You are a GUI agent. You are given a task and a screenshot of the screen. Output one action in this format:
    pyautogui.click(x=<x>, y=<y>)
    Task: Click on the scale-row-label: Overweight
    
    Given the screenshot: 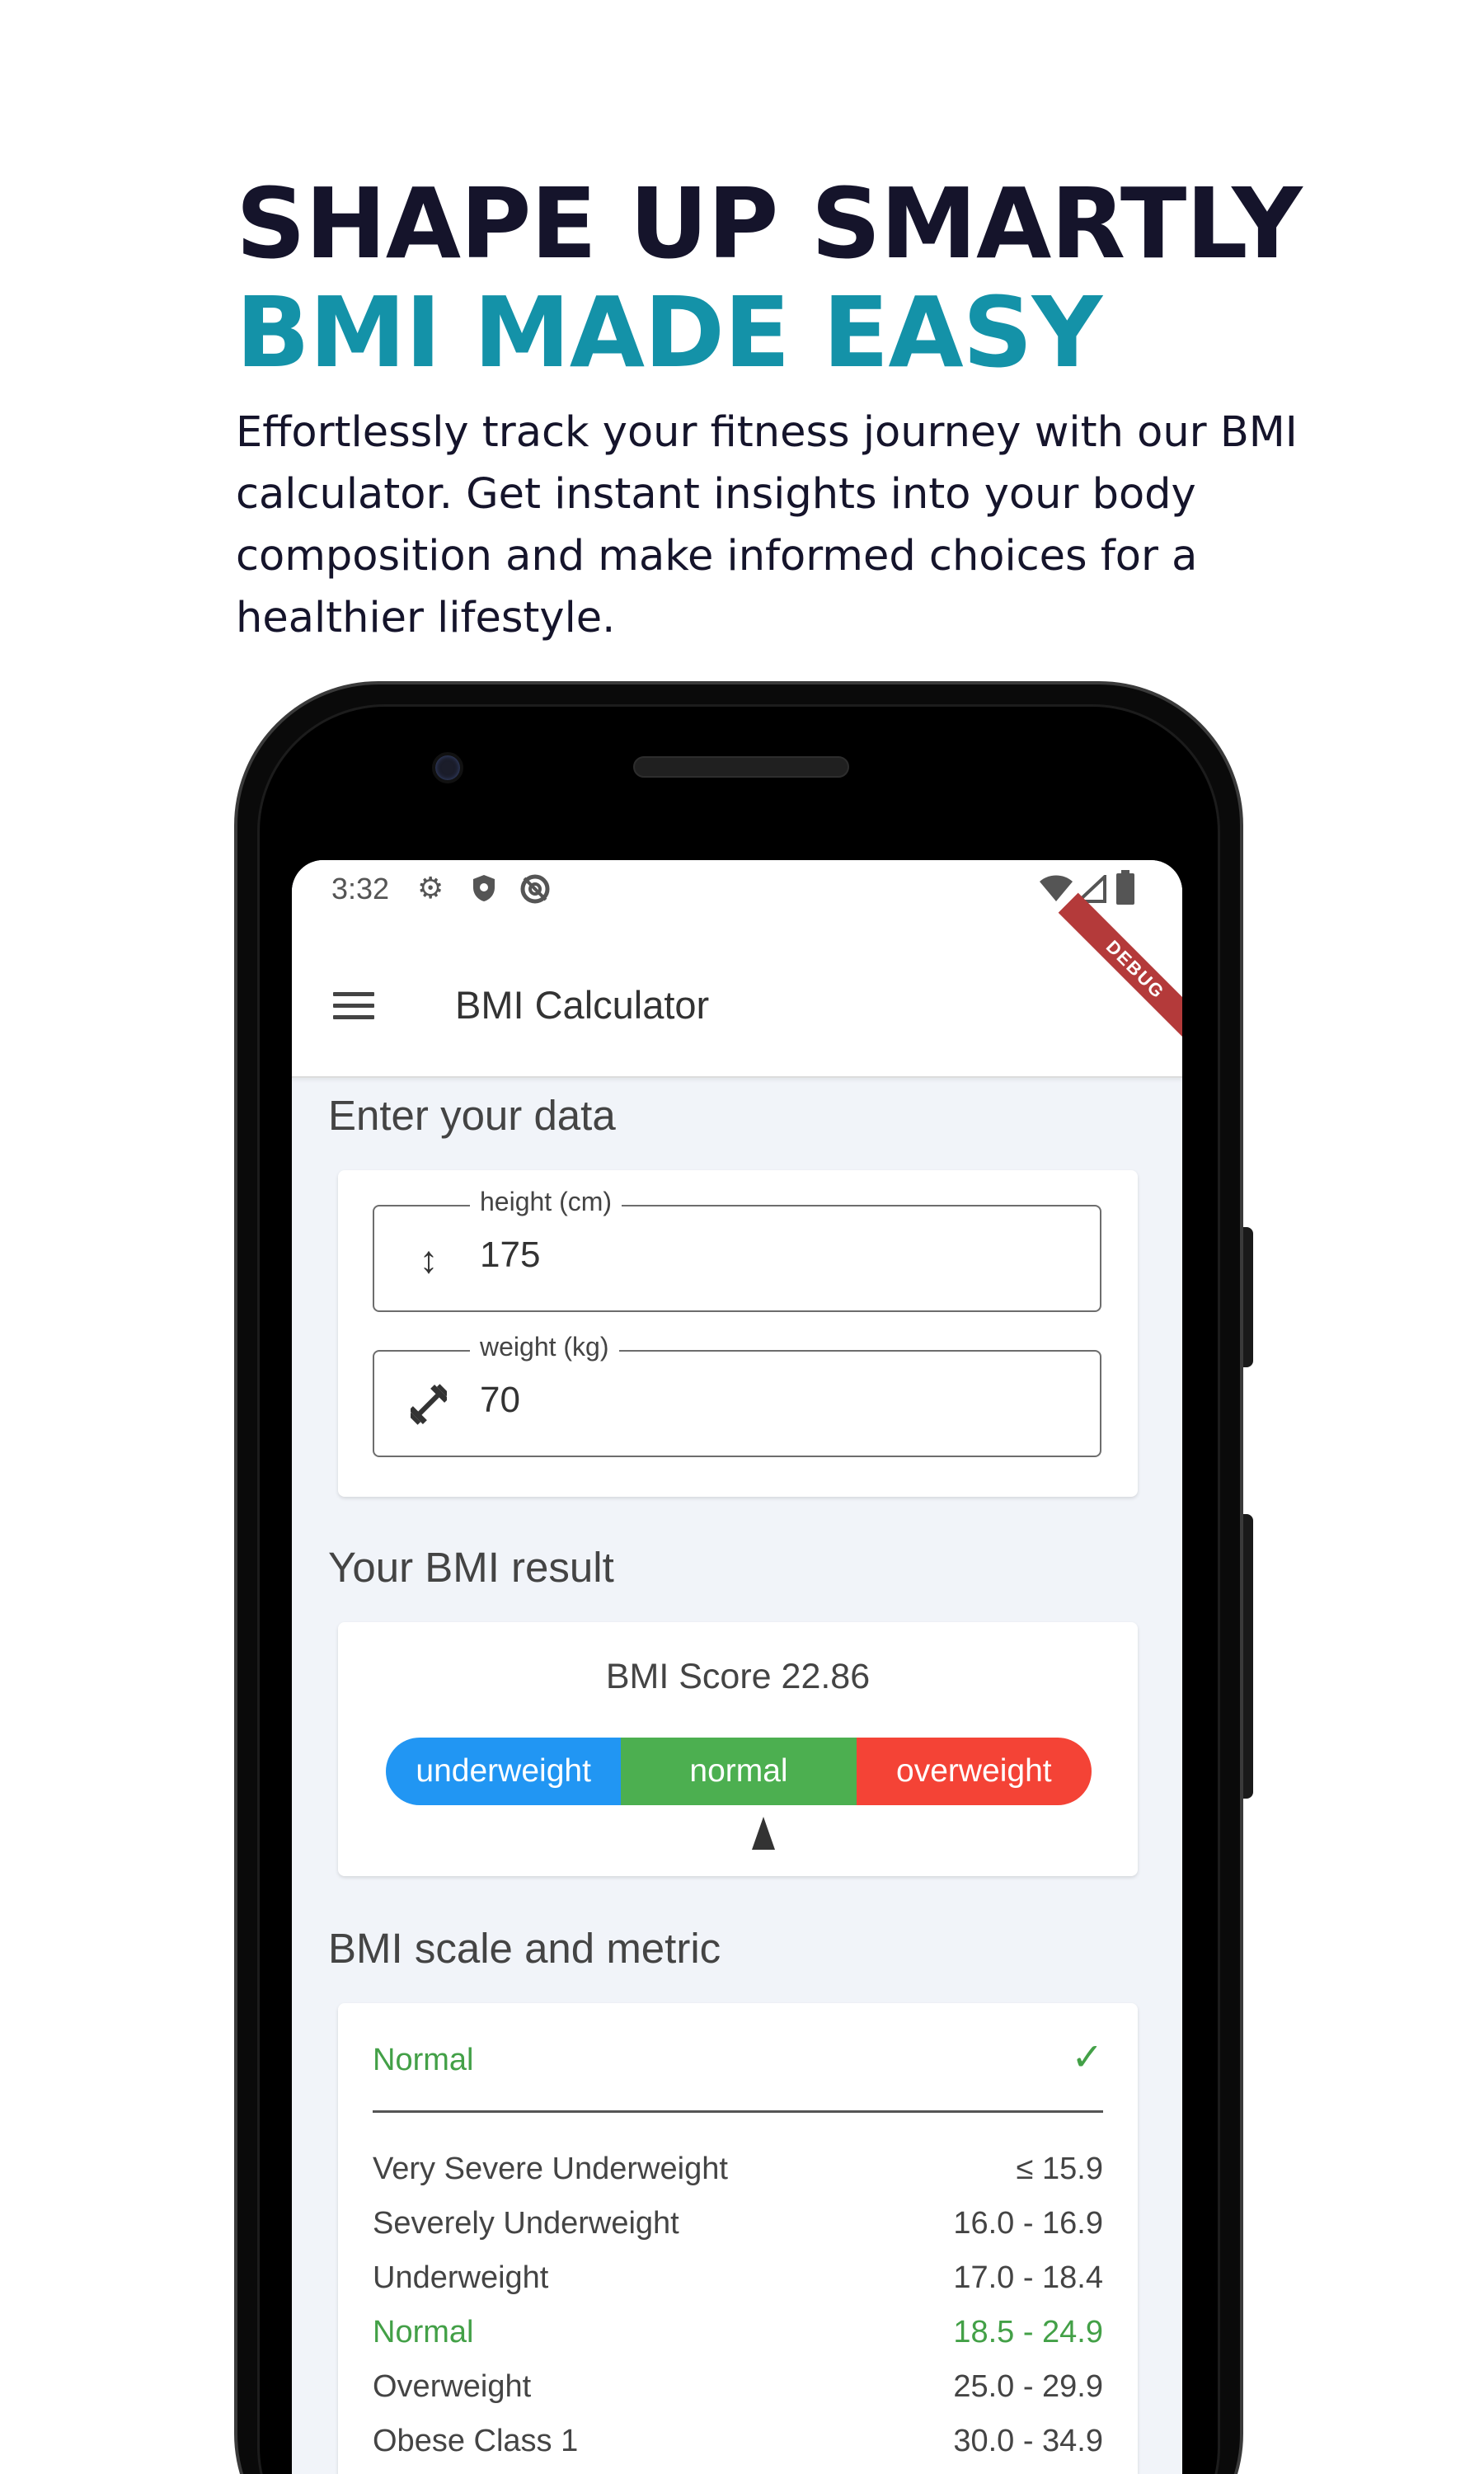 What is the action you would take?
    pyautogui.click(x=452, y=2386)
    